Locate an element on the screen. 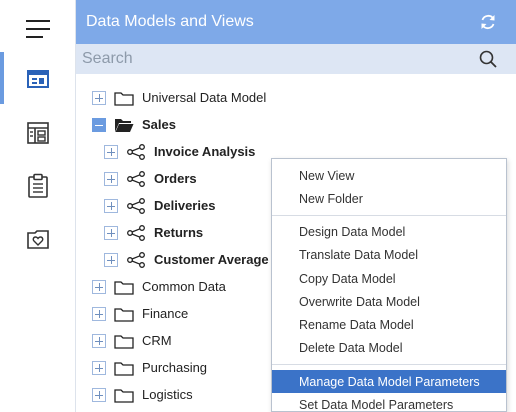 The width and height of the screenshot is (516, 412). tree-item-returns: Returns is located at coordinates (153, 232).